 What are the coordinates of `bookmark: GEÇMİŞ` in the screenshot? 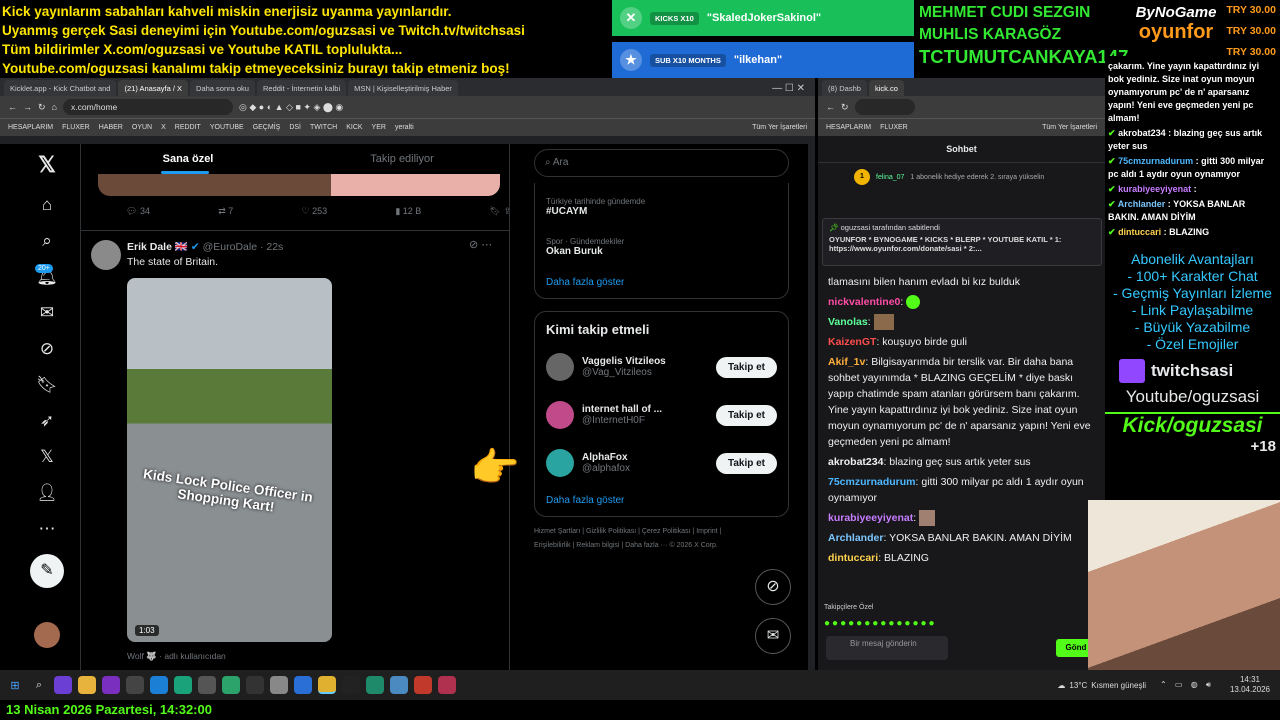 It's located at (267, 127).